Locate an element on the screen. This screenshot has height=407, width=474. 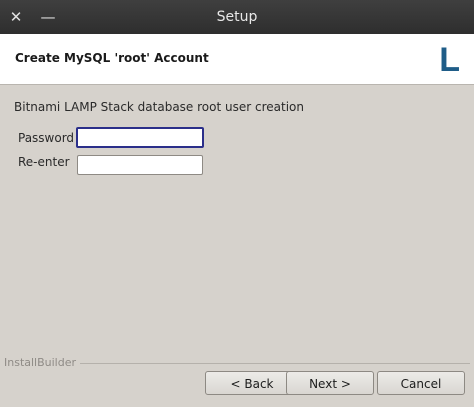
footer-brand: InstallBuilder is located at coordinates (237, 363).